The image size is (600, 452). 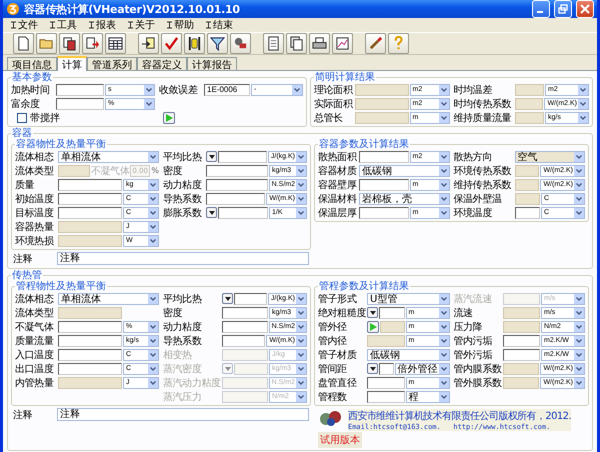 I want to click on menu-item: 关于, so click(x=141, y=25).